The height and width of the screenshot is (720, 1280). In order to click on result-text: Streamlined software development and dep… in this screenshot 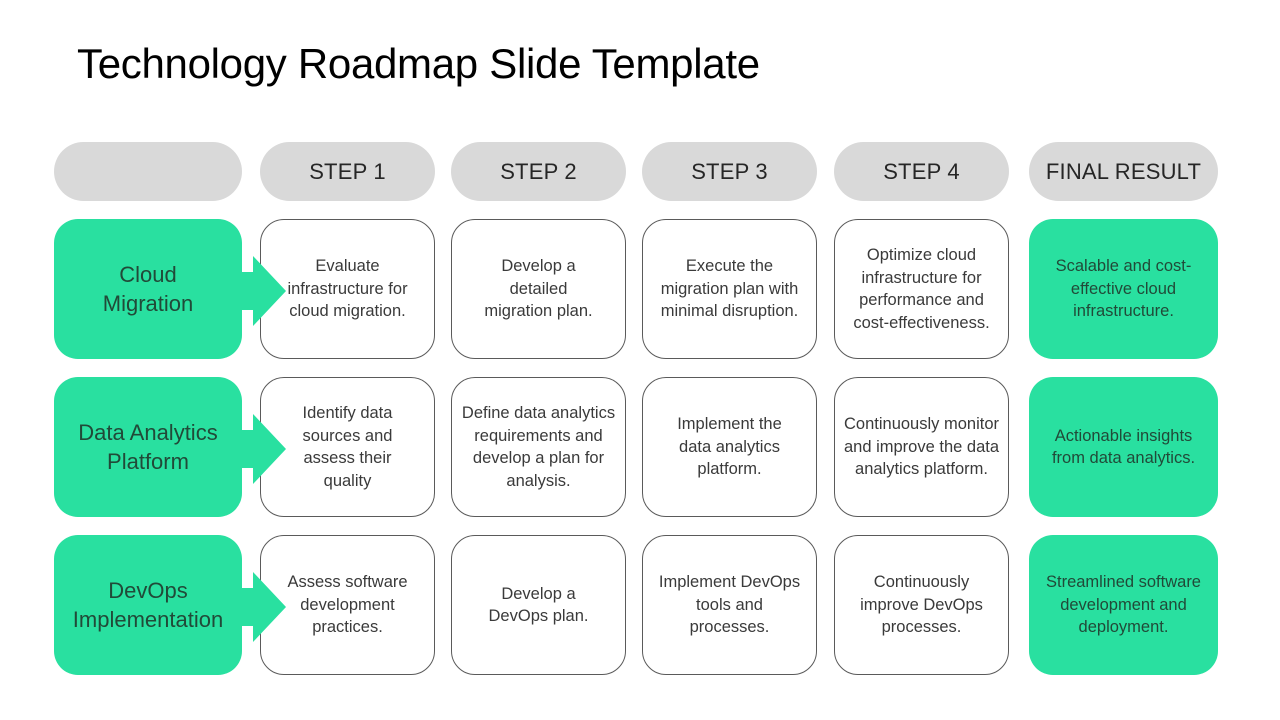, I will do `click(1123, 605)`.